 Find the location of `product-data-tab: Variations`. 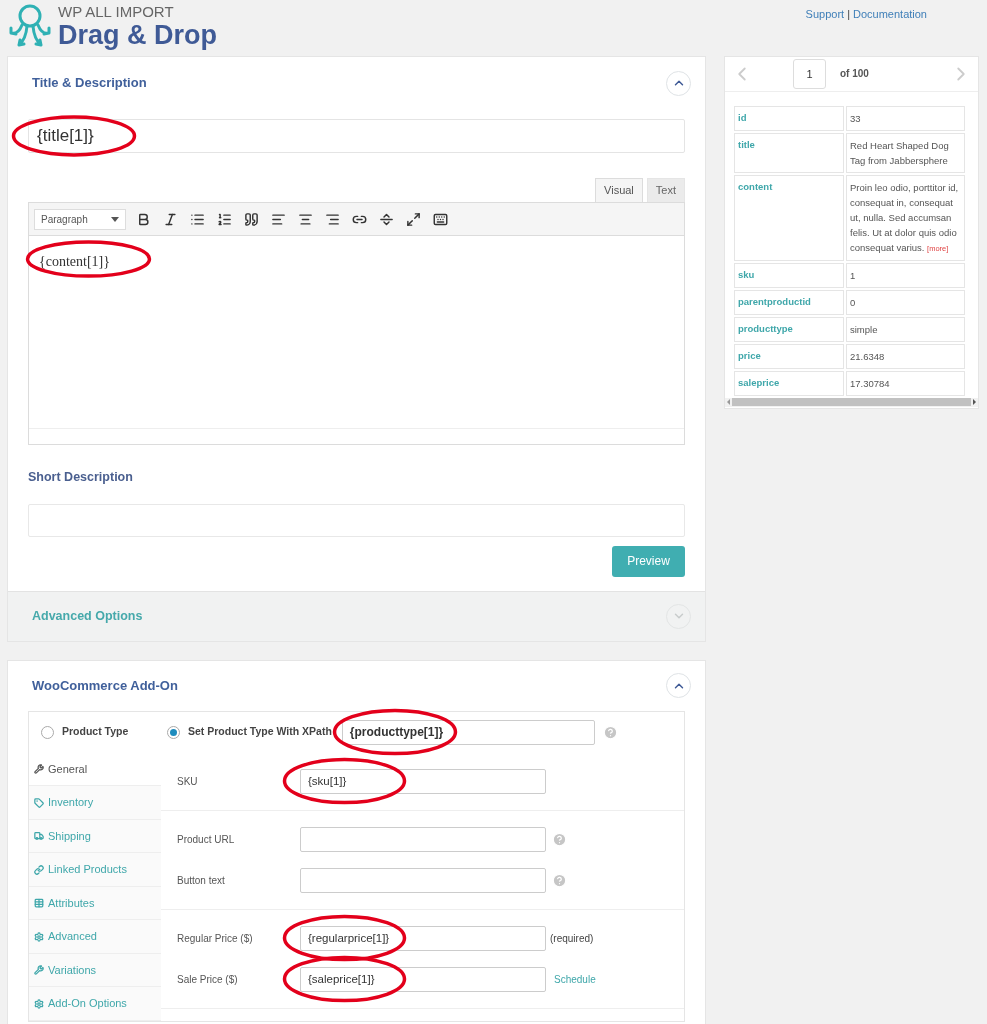

product-data-tab: Variations is located at coordinates (95, 970).